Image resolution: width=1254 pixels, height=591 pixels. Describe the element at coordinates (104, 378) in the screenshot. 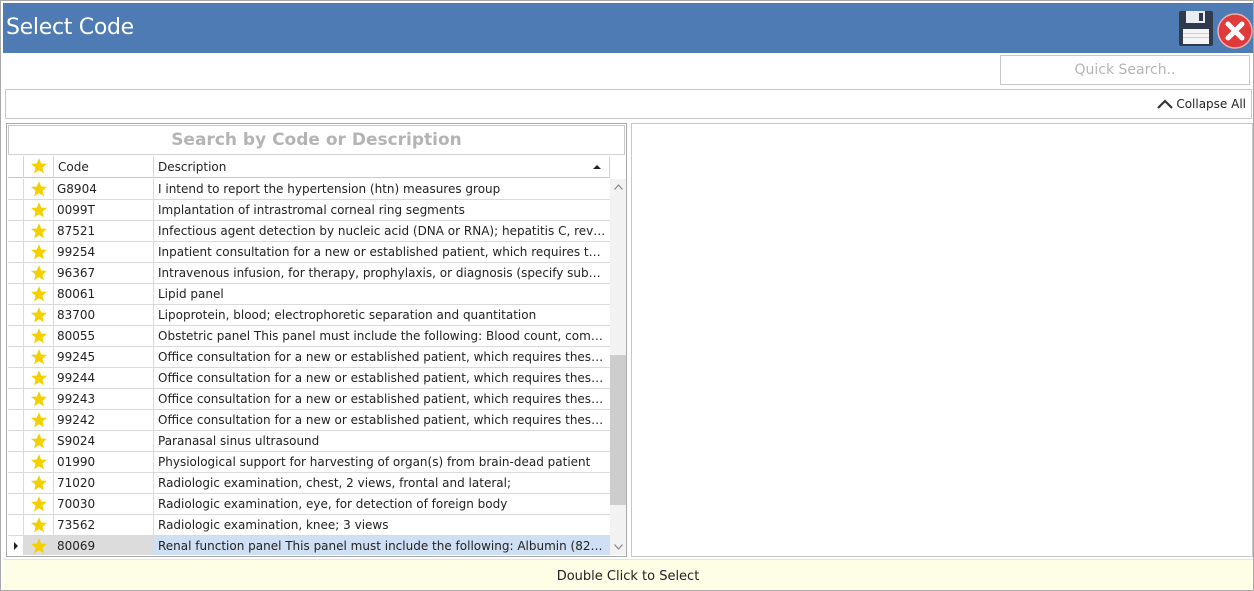

I see `code-cell: 99244` at that location.